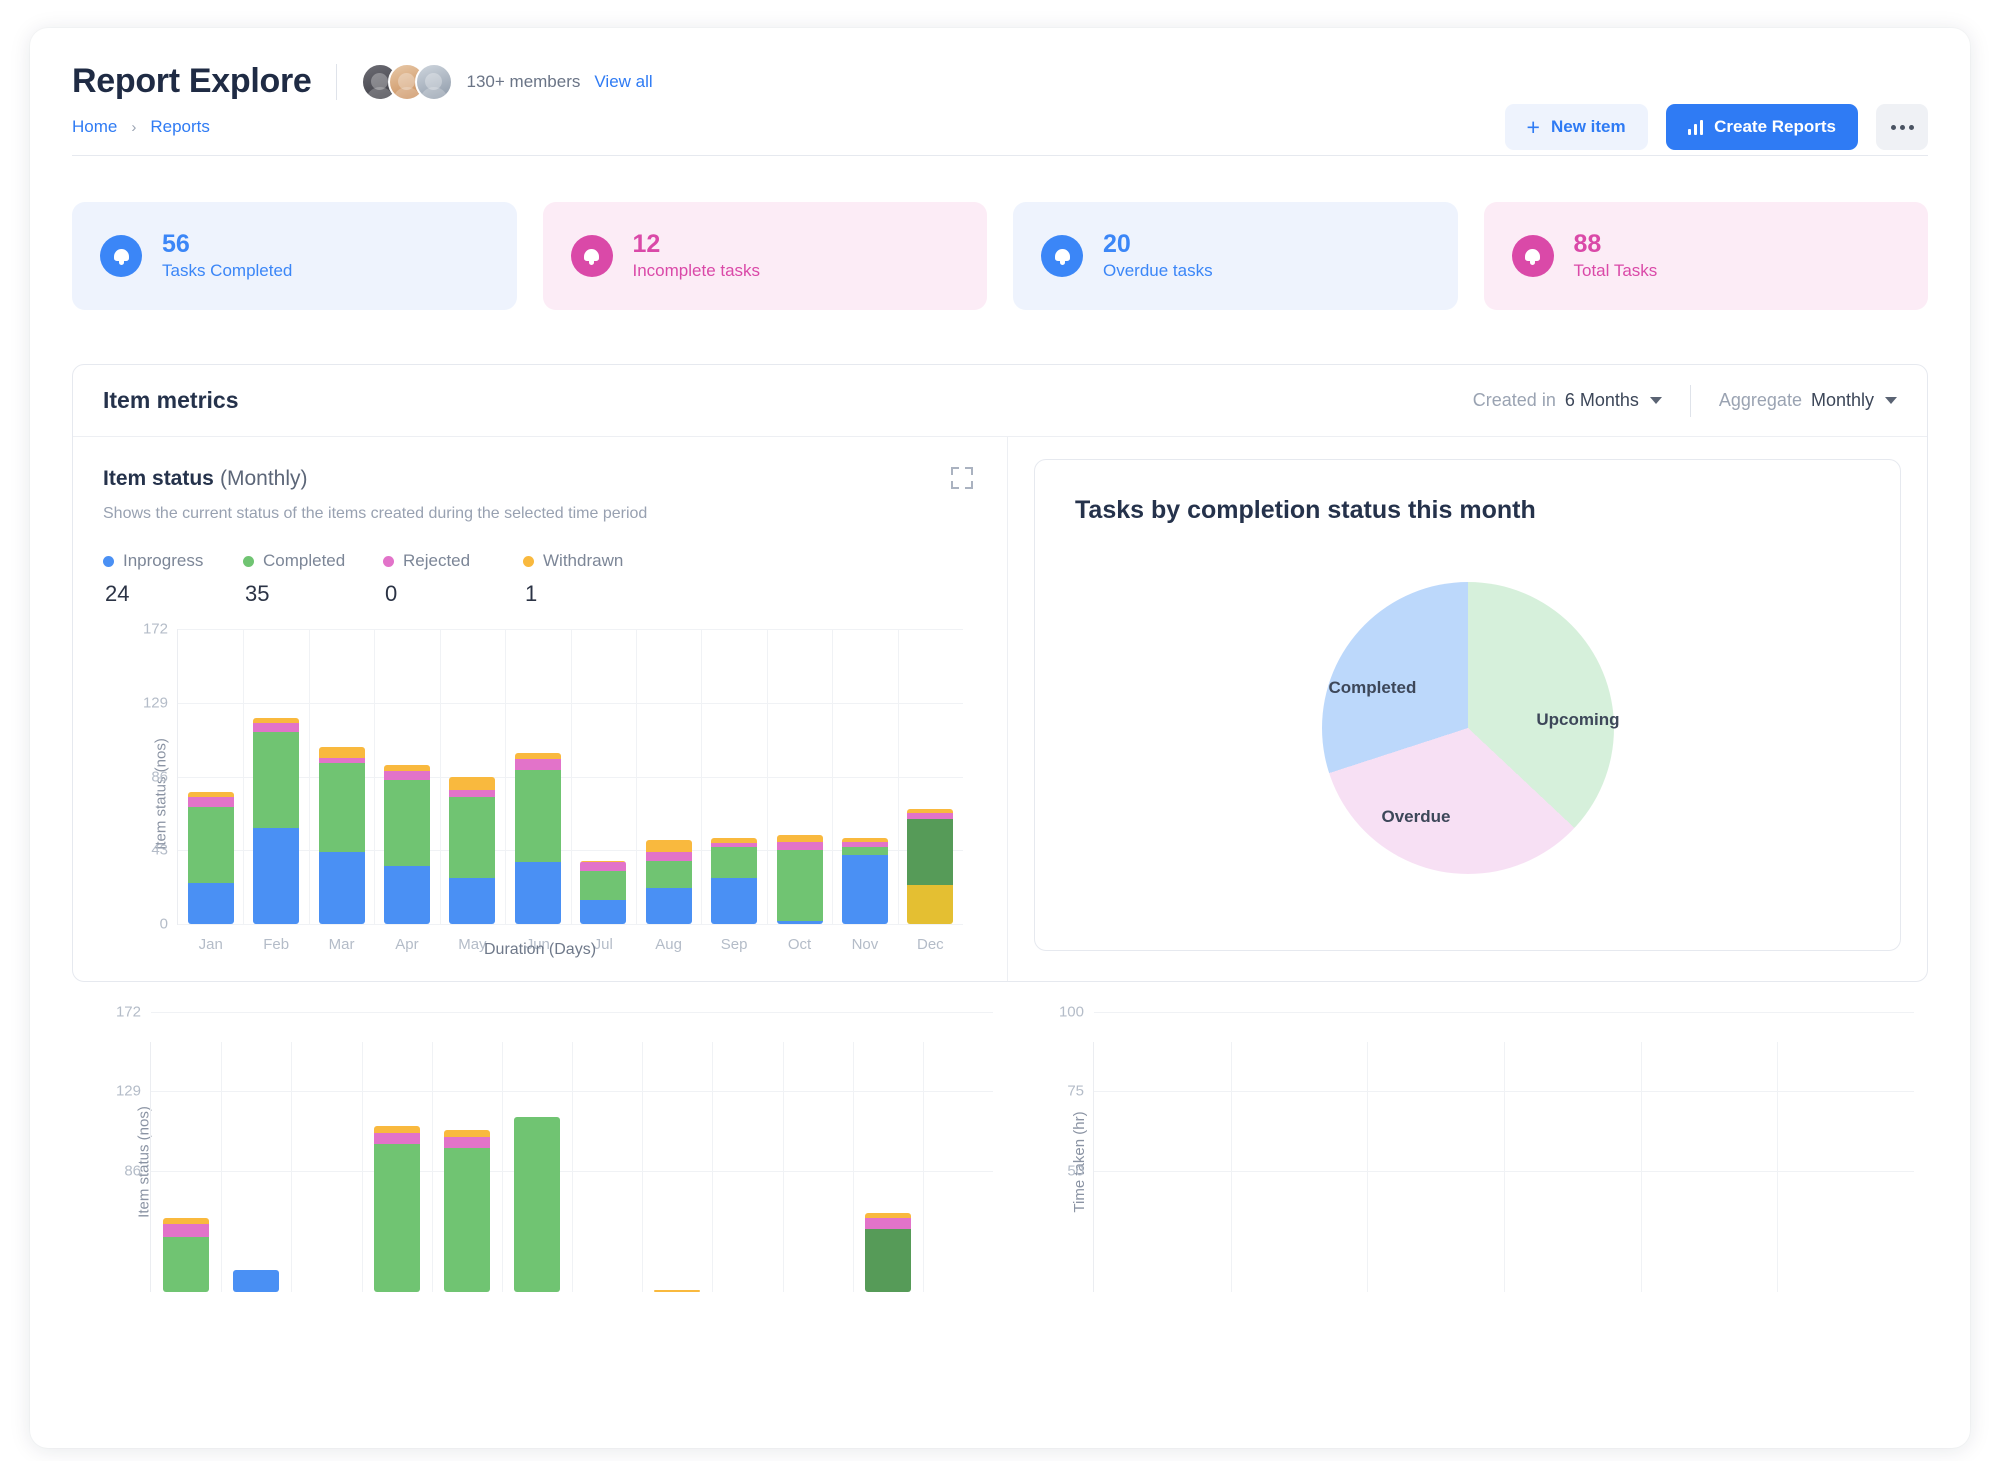 The height and width of the screenshot is (1461, 2000). What do you see at coordinates (1567, 400) in the screenshot?
I see `created-in-filter: Created in 6 Months` at bounding box center [1567, 400].